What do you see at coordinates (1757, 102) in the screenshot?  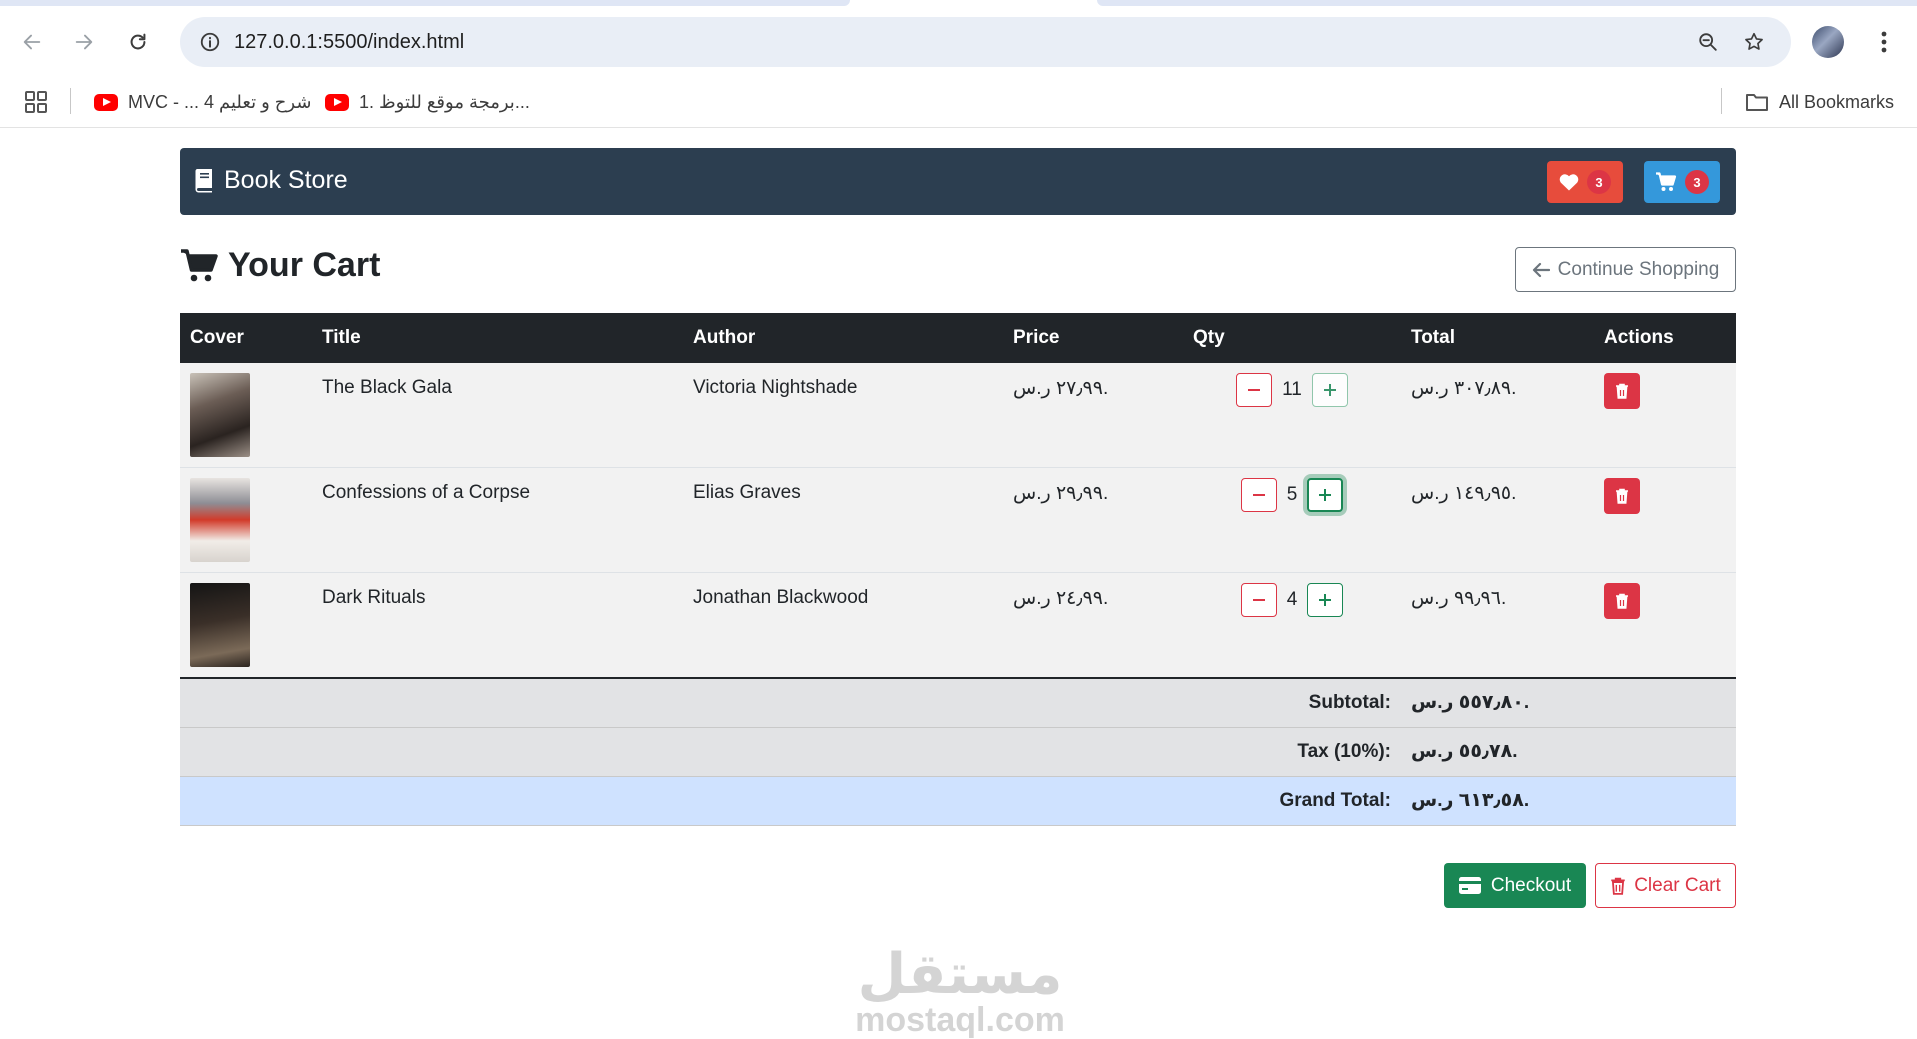 I see `folder-icon` at bounding box center [1757, 102].